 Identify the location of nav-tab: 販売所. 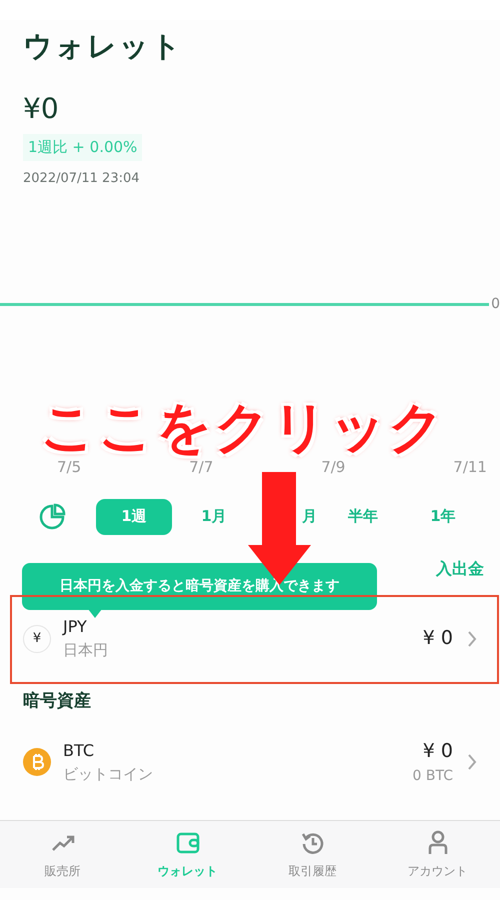
(62, 854).